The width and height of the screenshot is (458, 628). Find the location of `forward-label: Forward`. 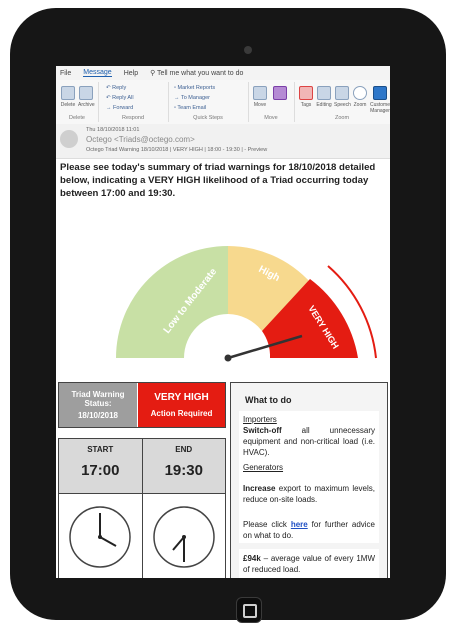

forward-label: Forward is located at coordinates (123, 108).